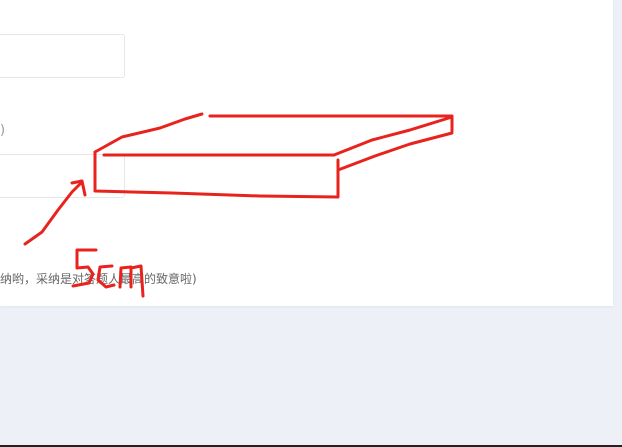  What do you see at coordinates (62, 176) in the screenshot?
I see `text-input-middle` at bounding box center [62, 176].